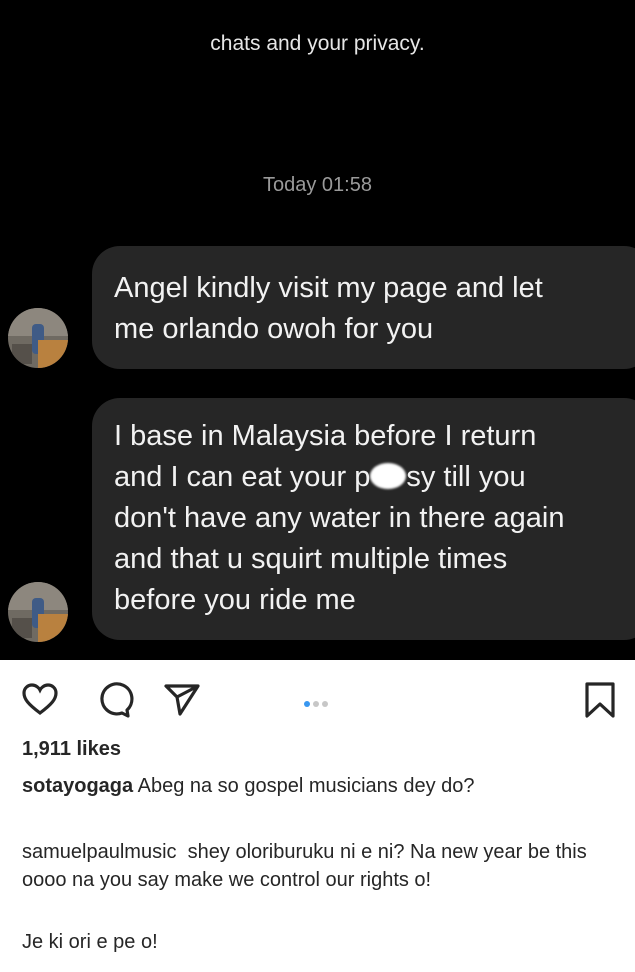 Image resolution: width=635 pixels, height=972 pixels. Describe the element at coordinates (114, 700) in the screenshot. I see `comment-icon` at that location.